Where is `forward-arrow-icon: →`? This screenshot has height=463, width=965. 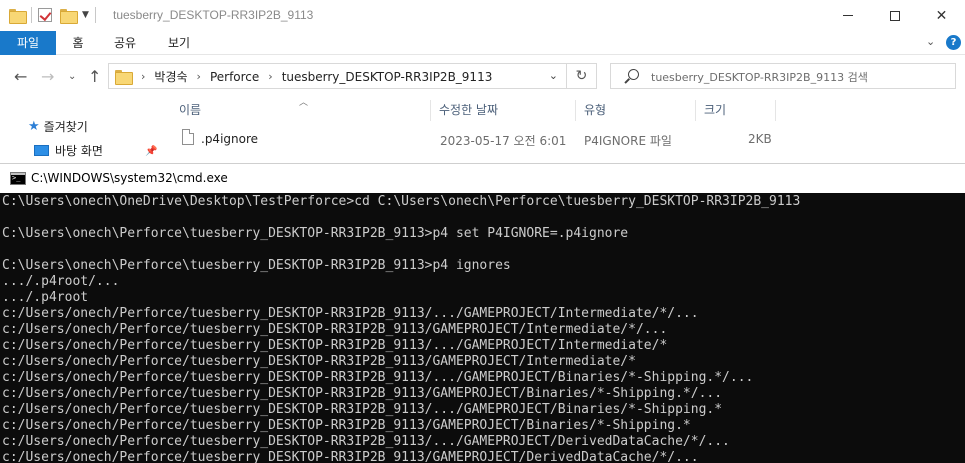 forward-arrow-icon: → is located at coordinates (47, 76).